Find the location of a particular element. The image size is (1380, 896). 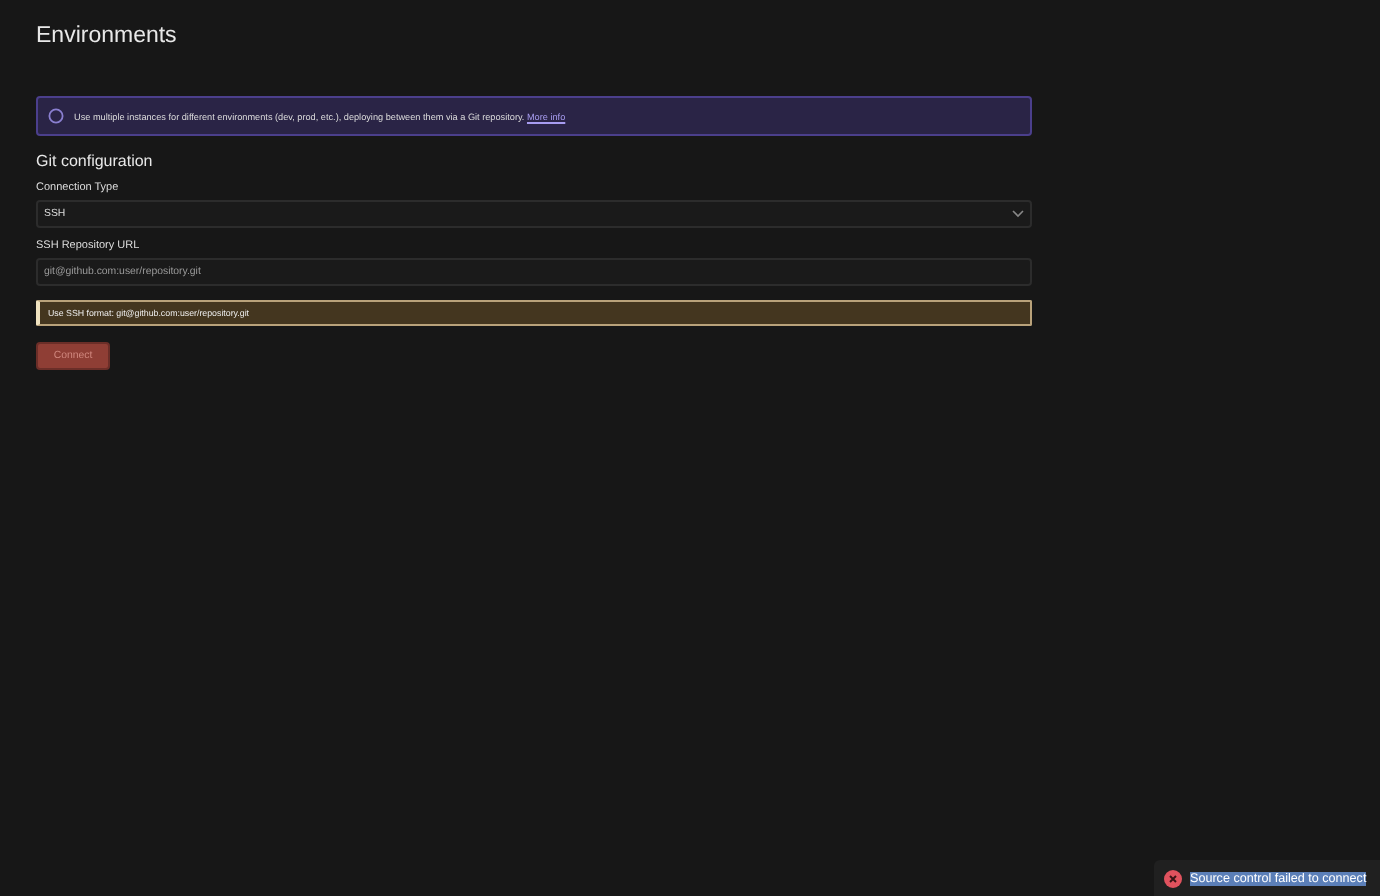

error-icon is located at coordinates (1173, 878).